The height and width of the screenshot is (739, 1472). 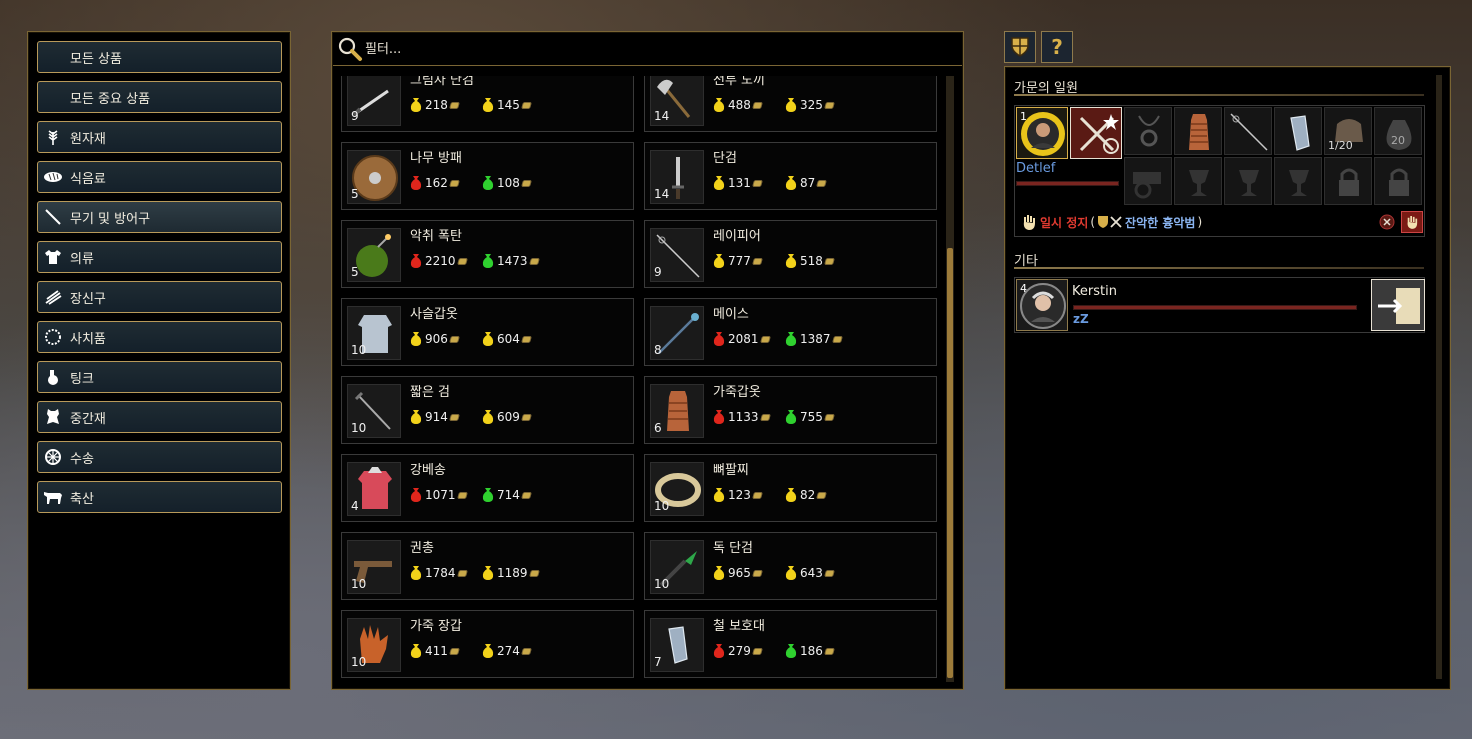 What do you see at coordinates (159, 417) in the screenshot?
I see `category-intermediate: 중간재` at bounding box center [159, 417].